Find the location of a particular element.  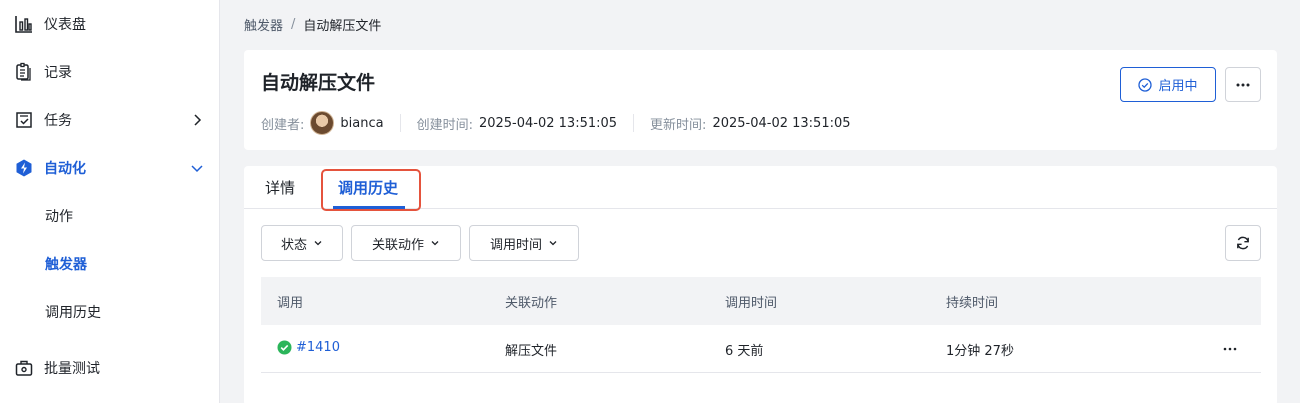

bar-chart-icon is located at coordinates (24, 24).